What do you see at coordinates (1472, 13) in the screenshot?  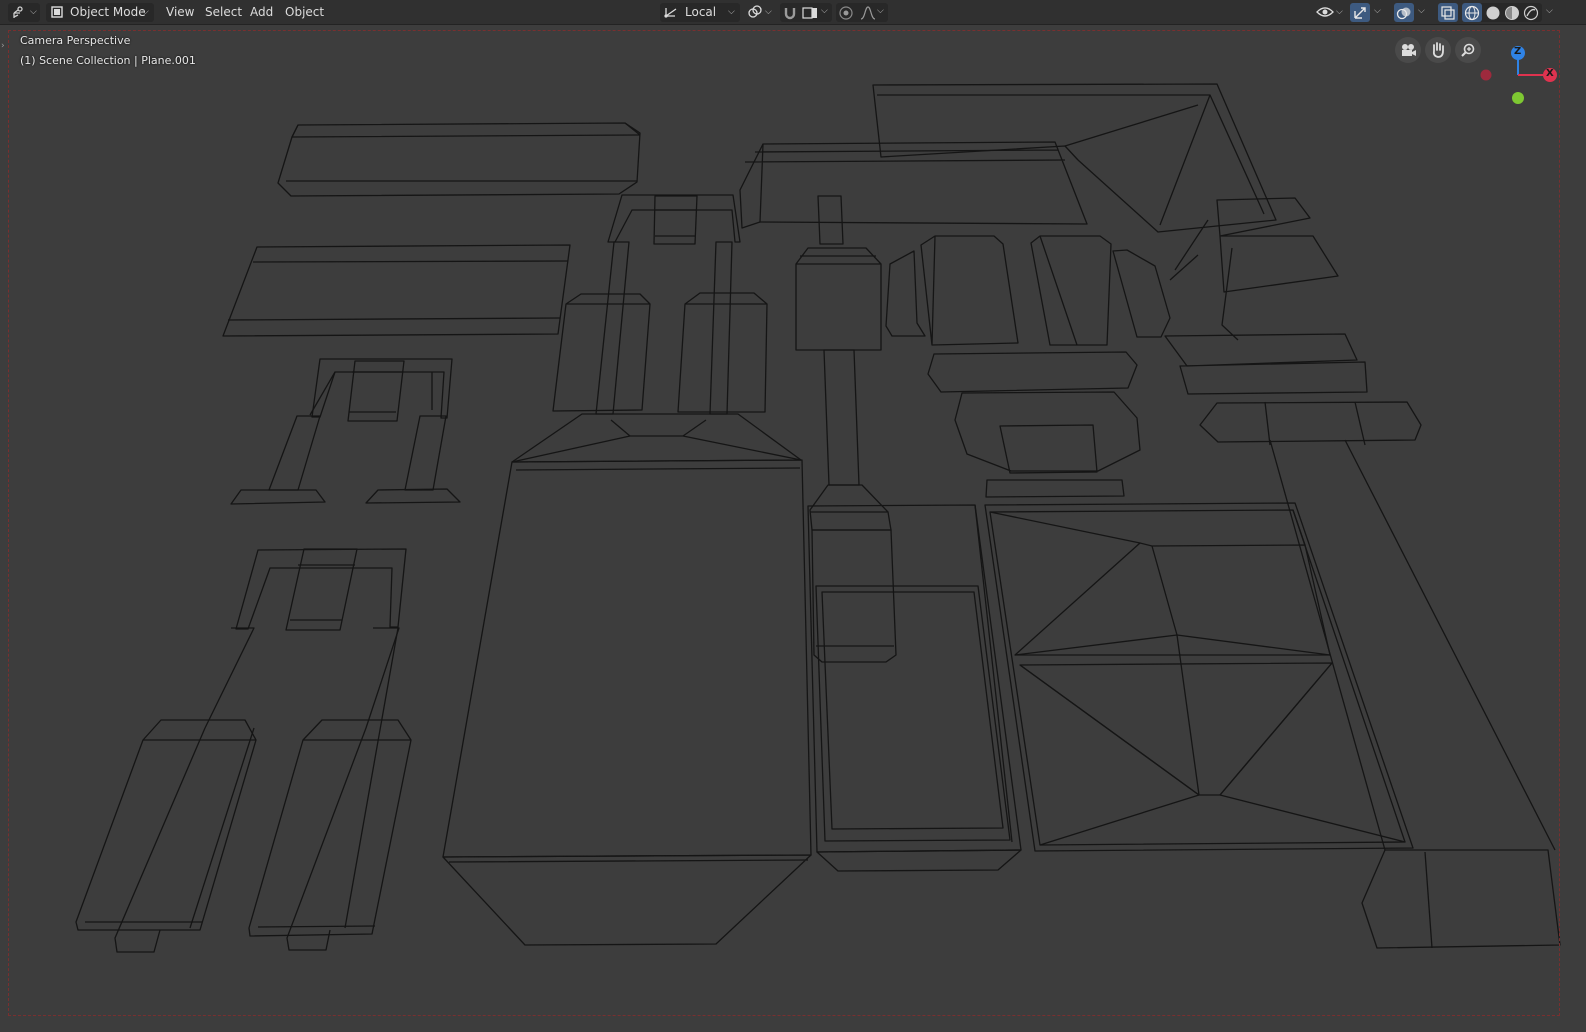 I see `wireframe-shading-icon` at bounding box center [1472, 13].